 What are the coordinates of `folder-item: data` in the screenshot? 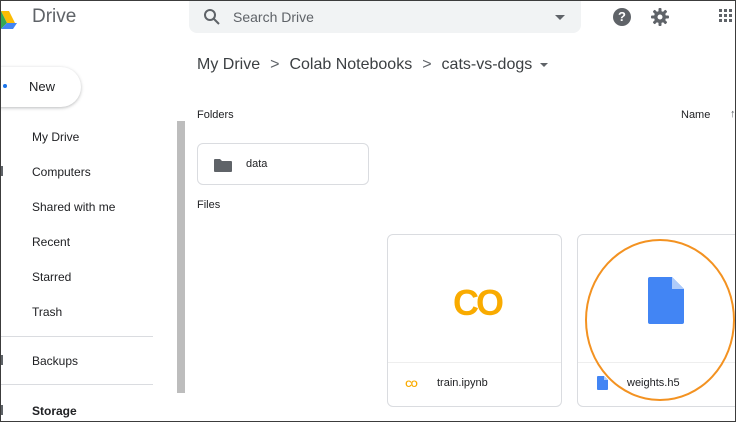 It's located at (283, 164).